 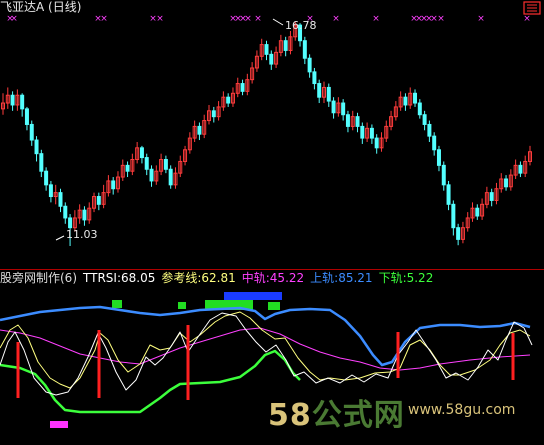 I want to click on indicator-name: 股旁网制作(6), so click(x=38, y=278).